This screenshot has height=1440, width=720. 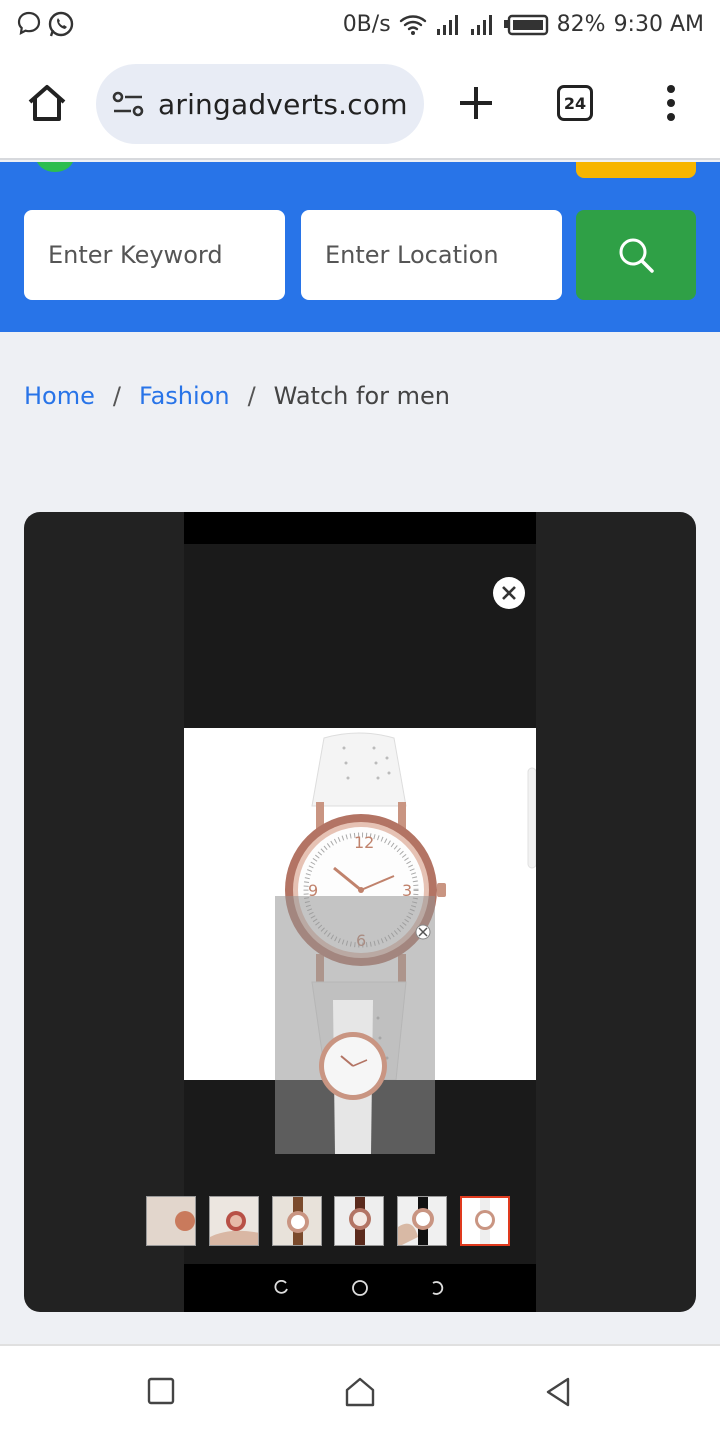 What do you see at coordinates (59, 396) in the screenshot?
I see `breadcrumb-home: Home` at bounding box center [59, 396].